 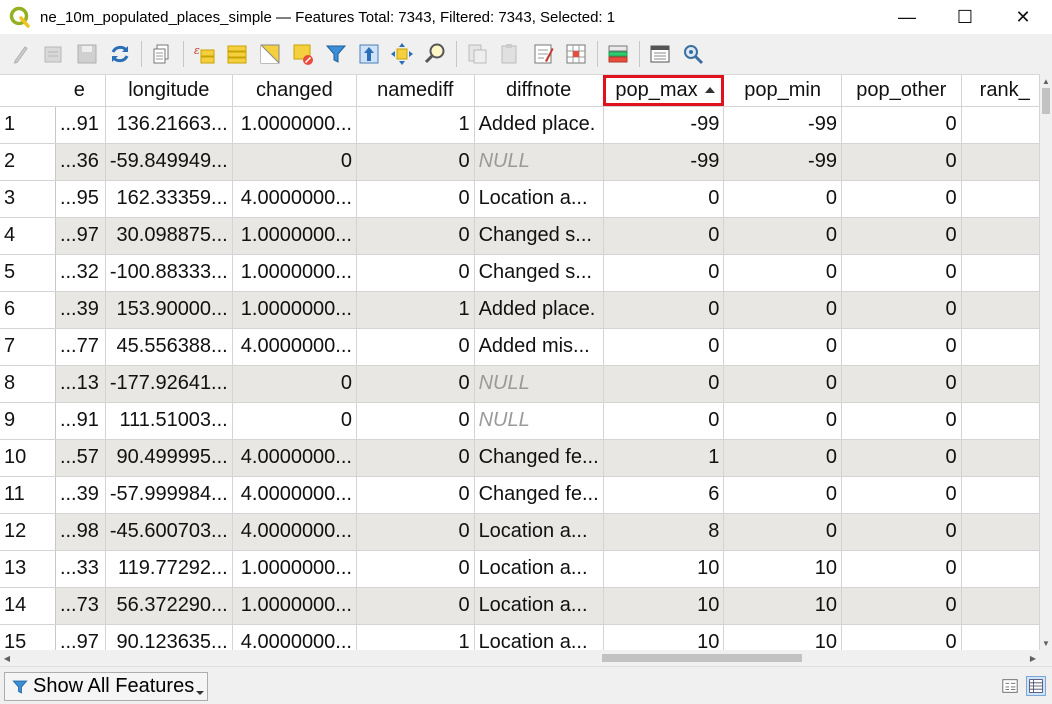 What do you see at coordinates (539, 91) in the screenshot?
I see `column-header-diffnote: diffnote` at bounding box center [539, 91].